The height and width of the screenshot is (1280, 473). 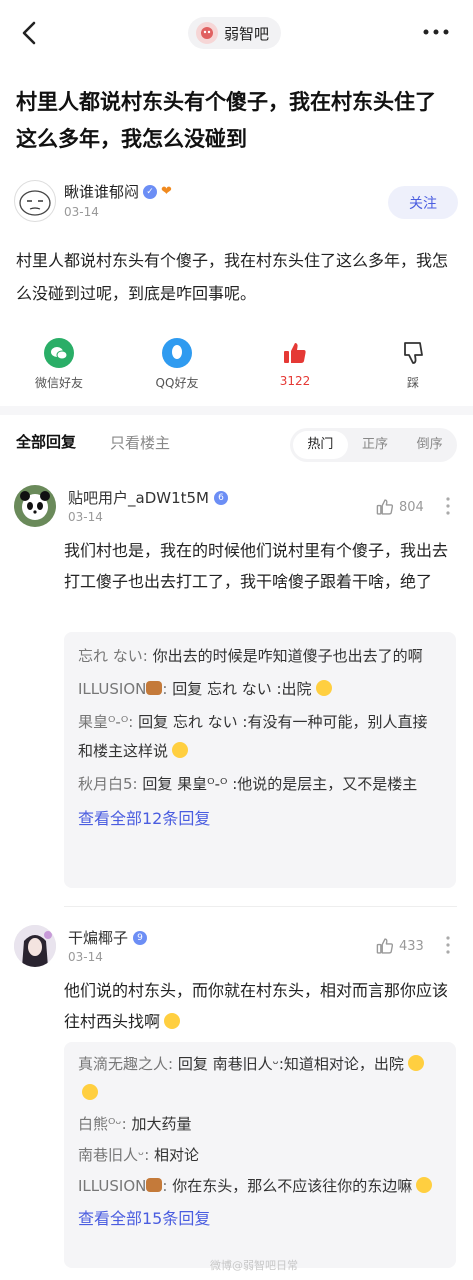 I want to click on forum-pill: 弱智吧, so click(x=235, y=33).